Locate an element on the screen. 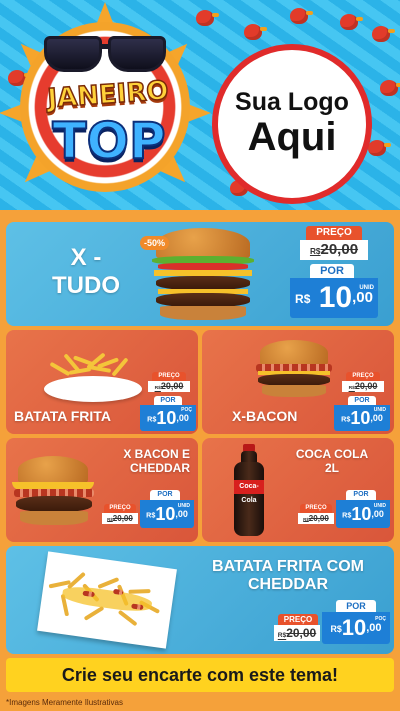 The height and width of the screenshot is (711, 400). discount-badge: -50% is located at coordinates (155, 243).